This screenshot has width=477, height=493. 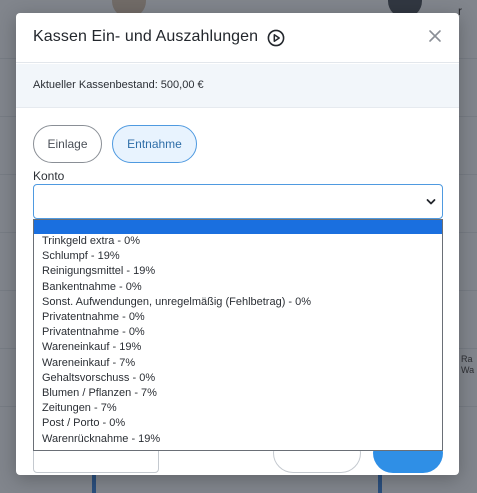 I want to click on dropdown-option: Trinkgeld extra - 0%, so click(x=238, y=241).